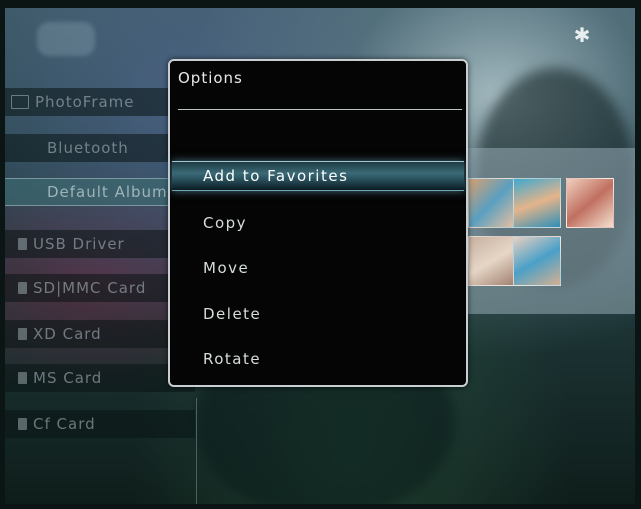  I want to click on menu-item-copy: Copy, so click(318, 223).